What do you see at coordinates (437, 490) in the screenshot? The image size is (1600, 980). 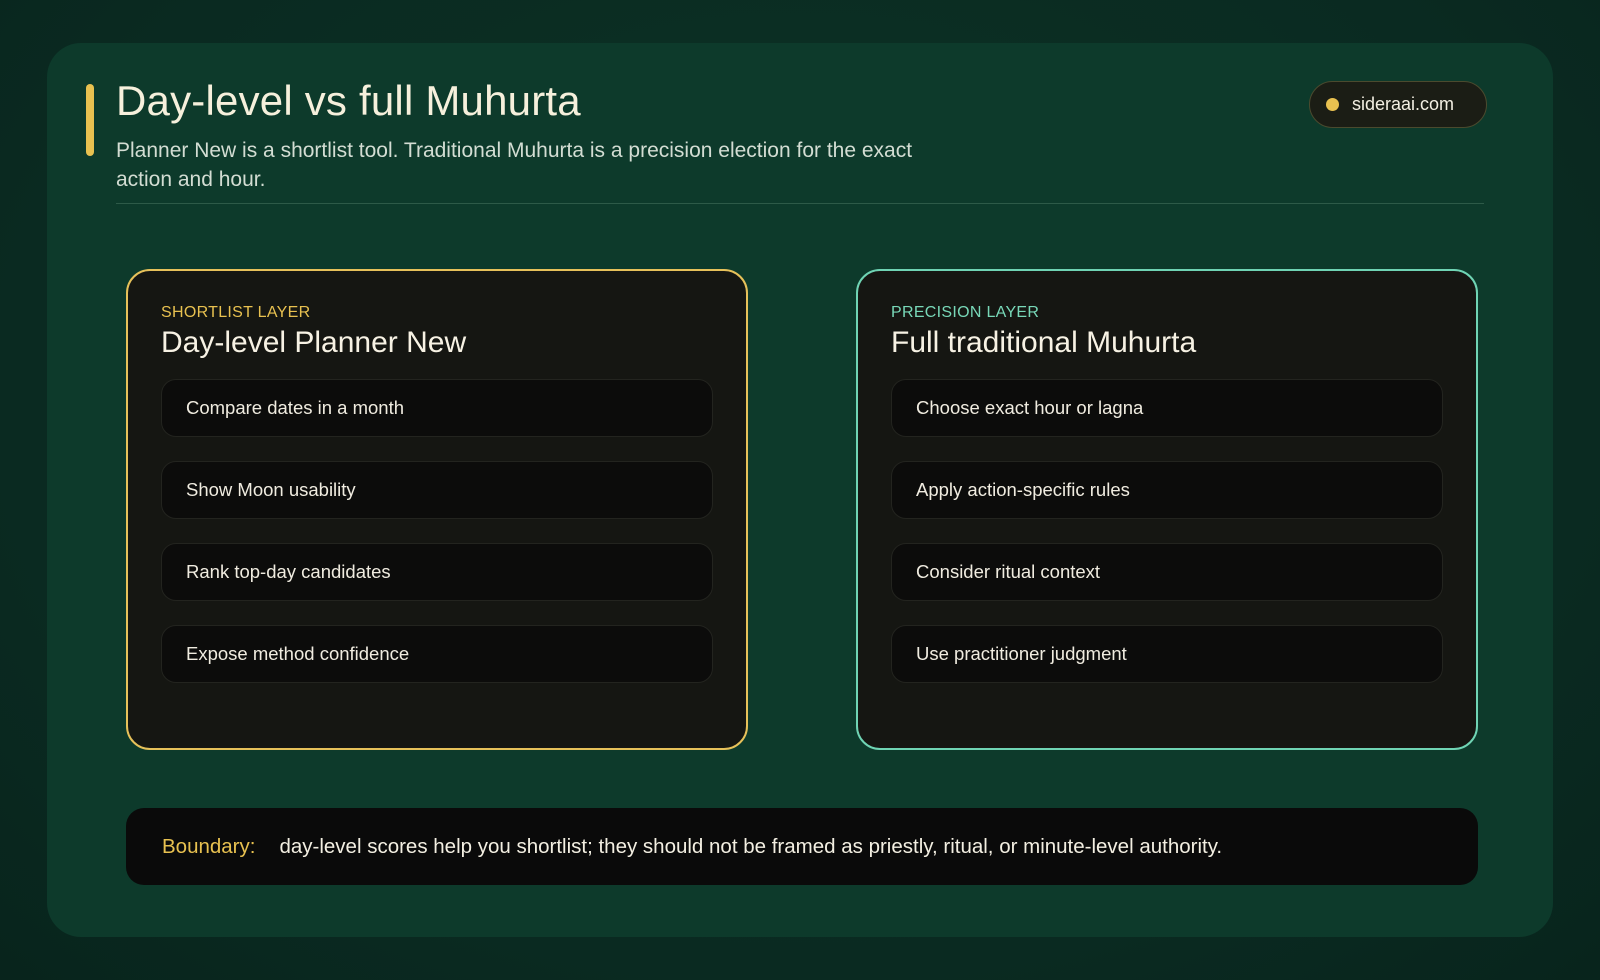 I see `list-item: Show Moon usability` at bounding box center [437, 490].